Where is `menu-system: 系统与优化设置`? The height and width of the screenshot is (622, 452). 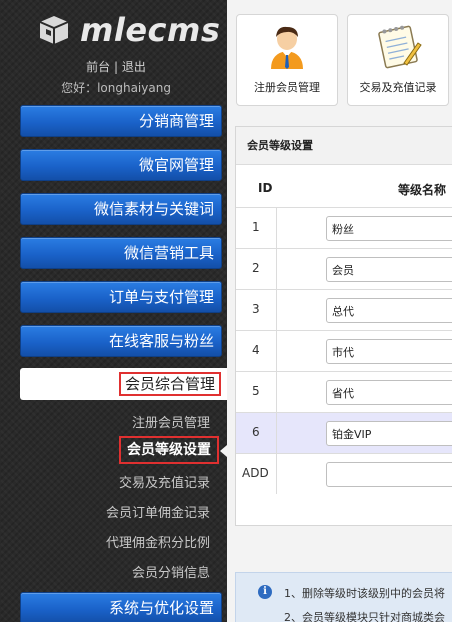 menu-system: 系统与优化设置 is located at coordinates (121, 607).